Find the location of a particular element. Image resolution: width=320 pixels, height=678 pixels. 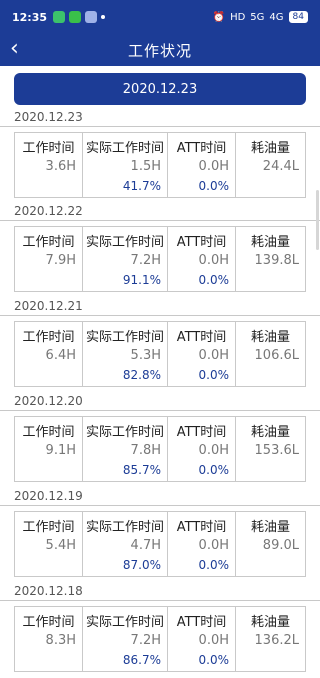

date-selector-button: 2020.12.23 is located at coordinates (160, 89).